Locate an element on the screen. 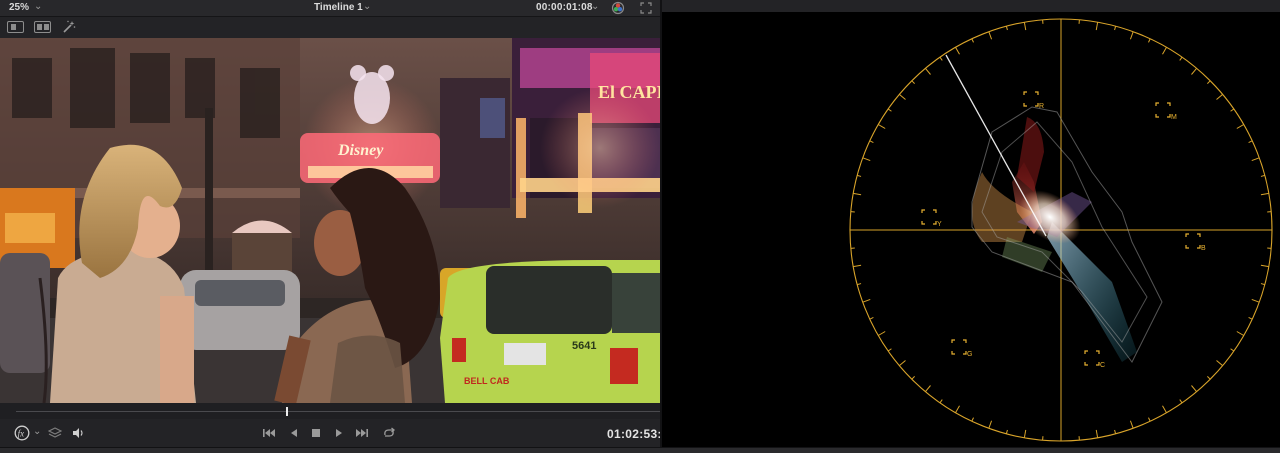 The height and width of the screenshot is (453, 1280). target-g: G is located at coordinates (961, 348).